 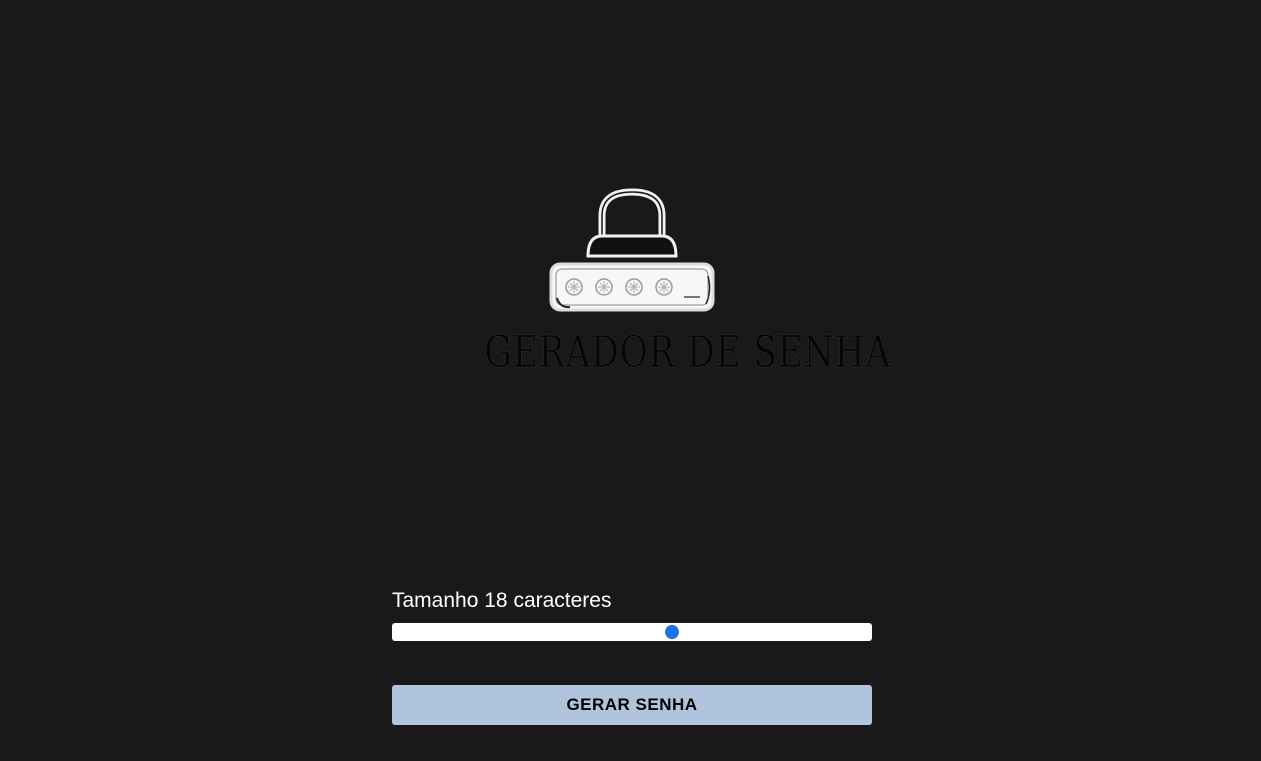 I want to click on generate-password-button: GERAR SENHA, so click(x=632, y=705).